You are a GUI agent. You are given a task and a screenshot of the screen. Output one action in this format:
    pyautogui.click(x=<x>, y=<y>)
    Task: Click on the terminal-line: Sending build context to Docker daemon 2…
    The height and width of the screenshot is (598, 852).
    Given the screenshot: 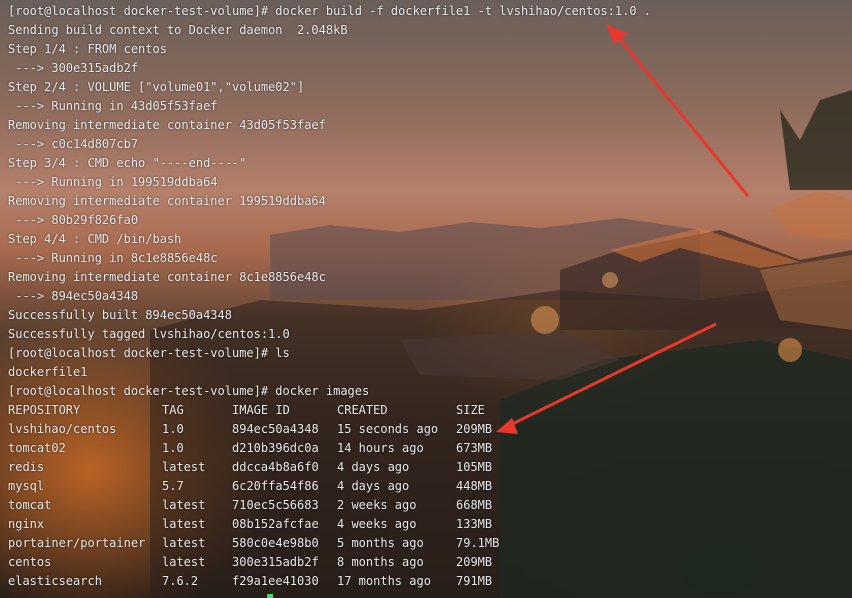 What is the action you would take?
    pyautogui.click(x=178, y=30)
    